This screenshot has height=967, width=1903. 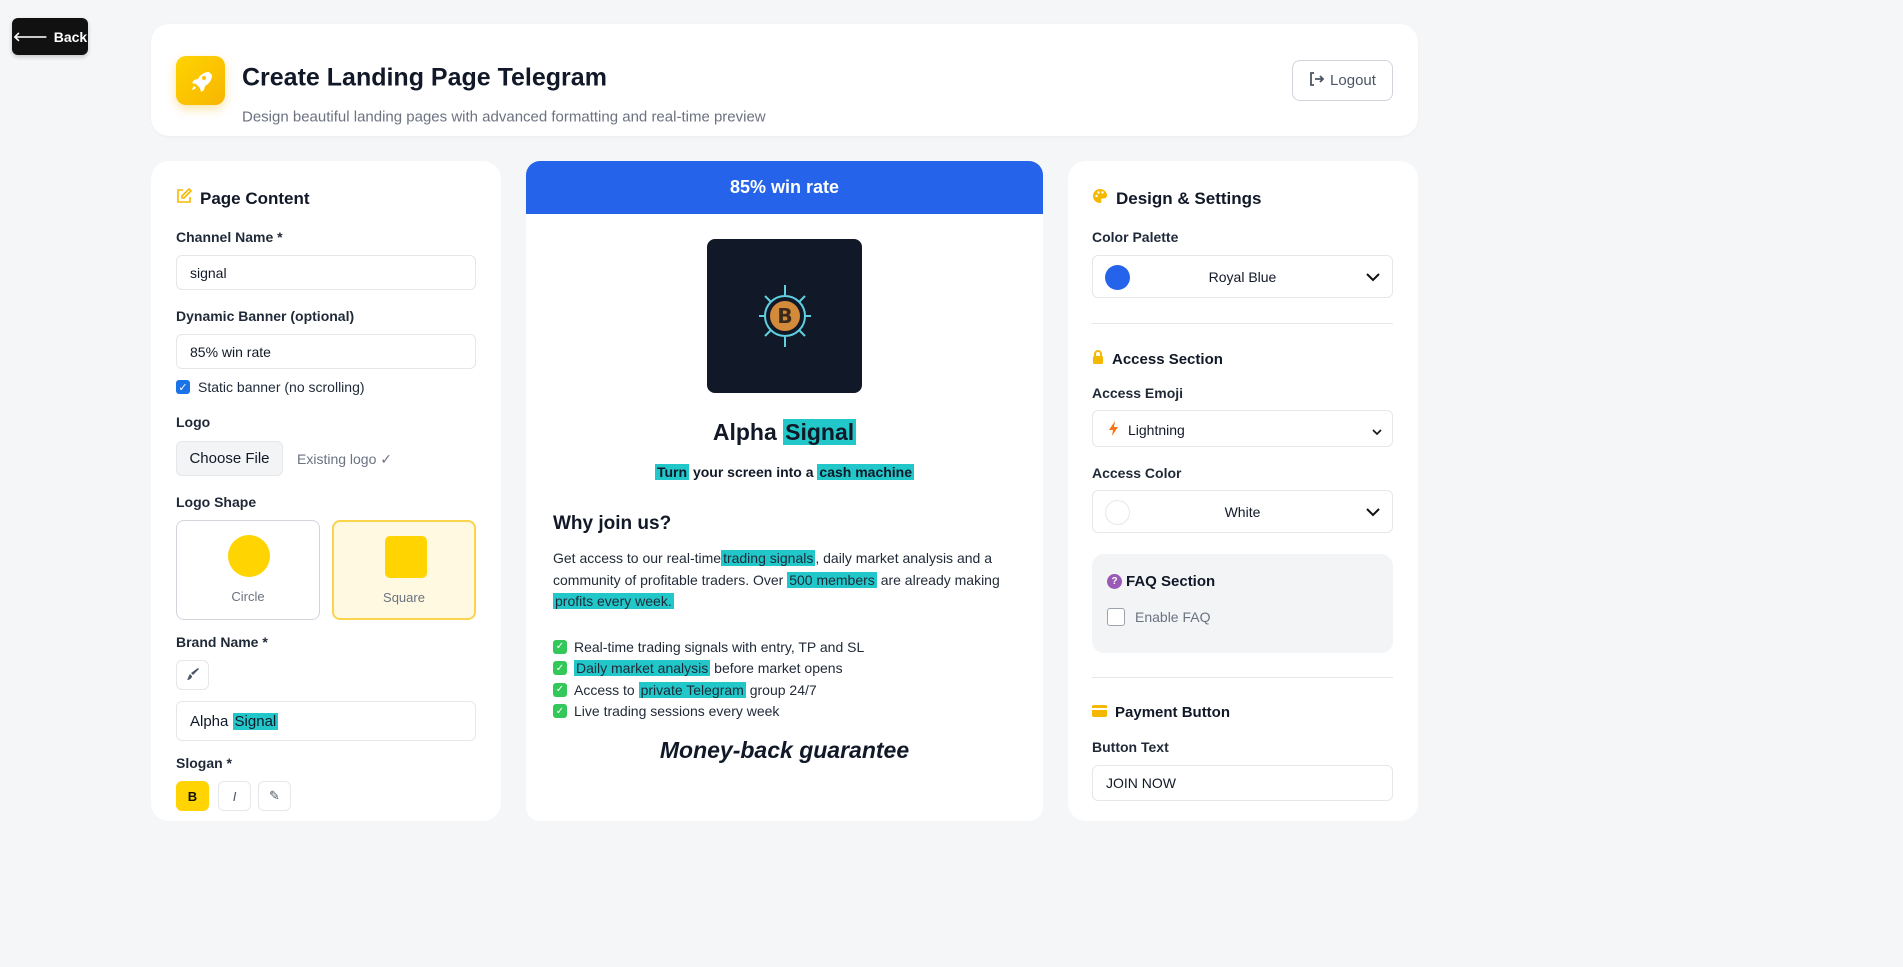 What do you see at coordinates (270, 387) in the screenshot?
I see `static-banner-checkbox: ✓ Static banner (no scrolling)` at bounding box center [270, 387].